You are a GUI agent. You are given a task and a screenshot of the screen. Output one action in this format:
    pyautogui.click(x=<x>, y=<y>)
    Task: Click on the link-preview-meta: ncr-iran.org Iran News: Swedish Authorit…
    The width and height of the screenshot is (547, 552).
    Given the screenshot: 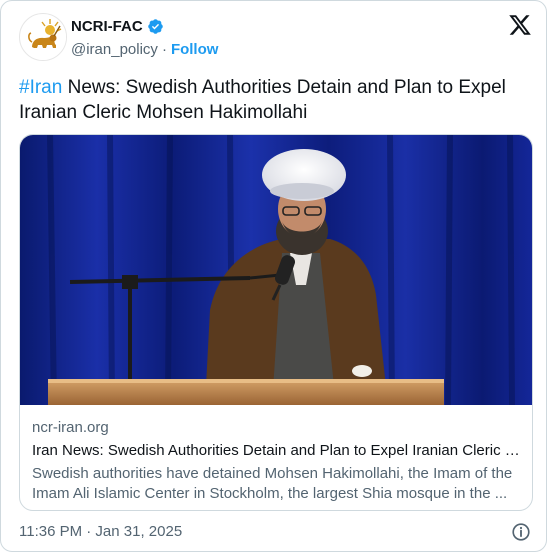 What is the action you would take?
    pyautogui.click(x=276, y=461)
    